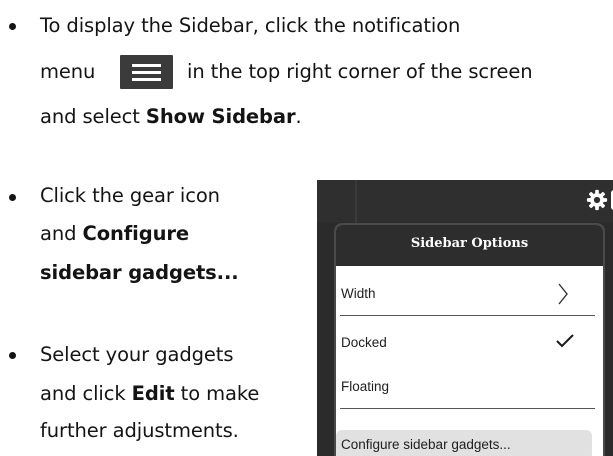 The width and height of the screenshot is (613, 456). I want to click on step-2-line-2: and Configure, so click(115, 233).